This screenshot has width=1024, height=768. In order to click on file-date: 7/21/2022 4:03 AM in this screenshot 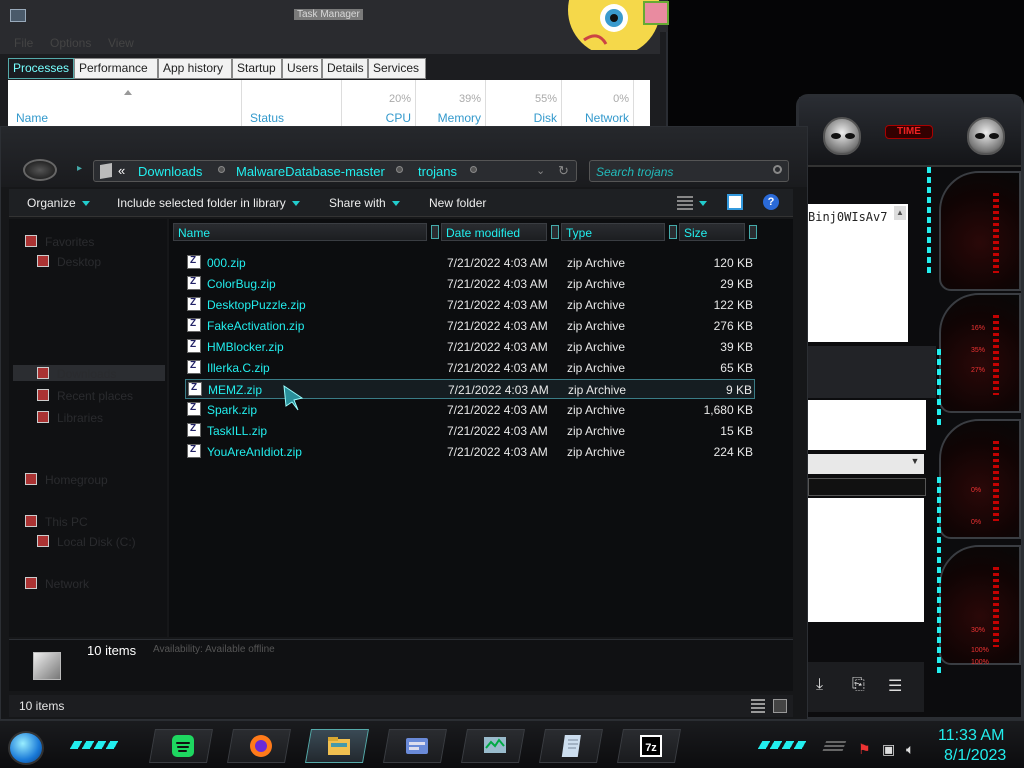, I will do `click(497, 284)`.